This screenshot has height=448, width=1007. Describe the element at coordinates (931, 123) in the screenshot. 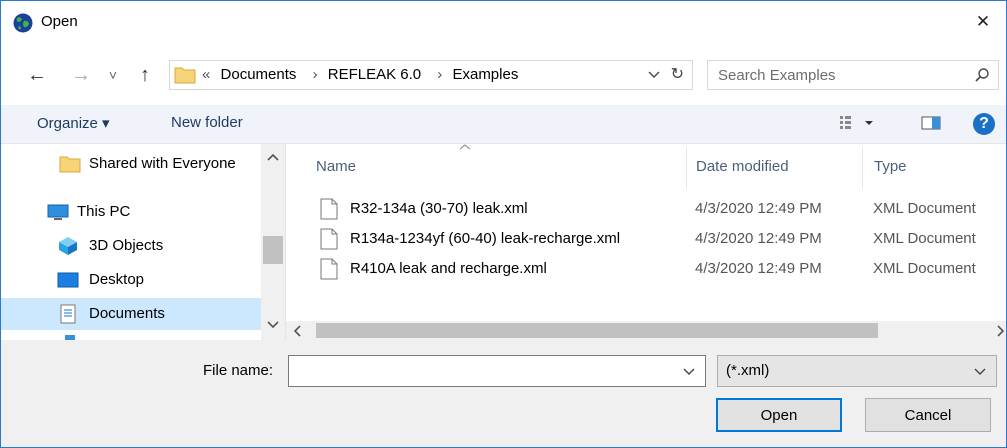

I see `preview-pane-icon` at that location.